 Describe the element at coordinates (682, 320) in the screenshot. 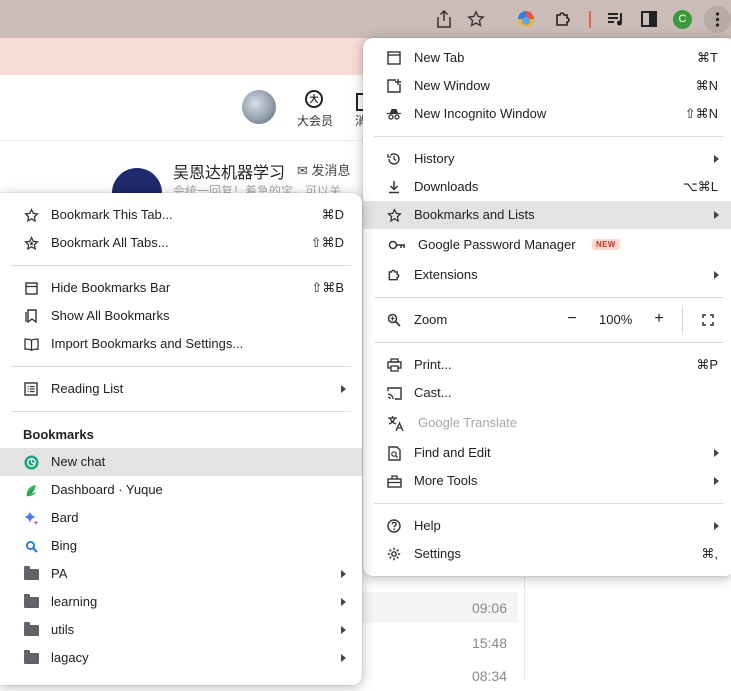

I see `zoom-divider` at that location.